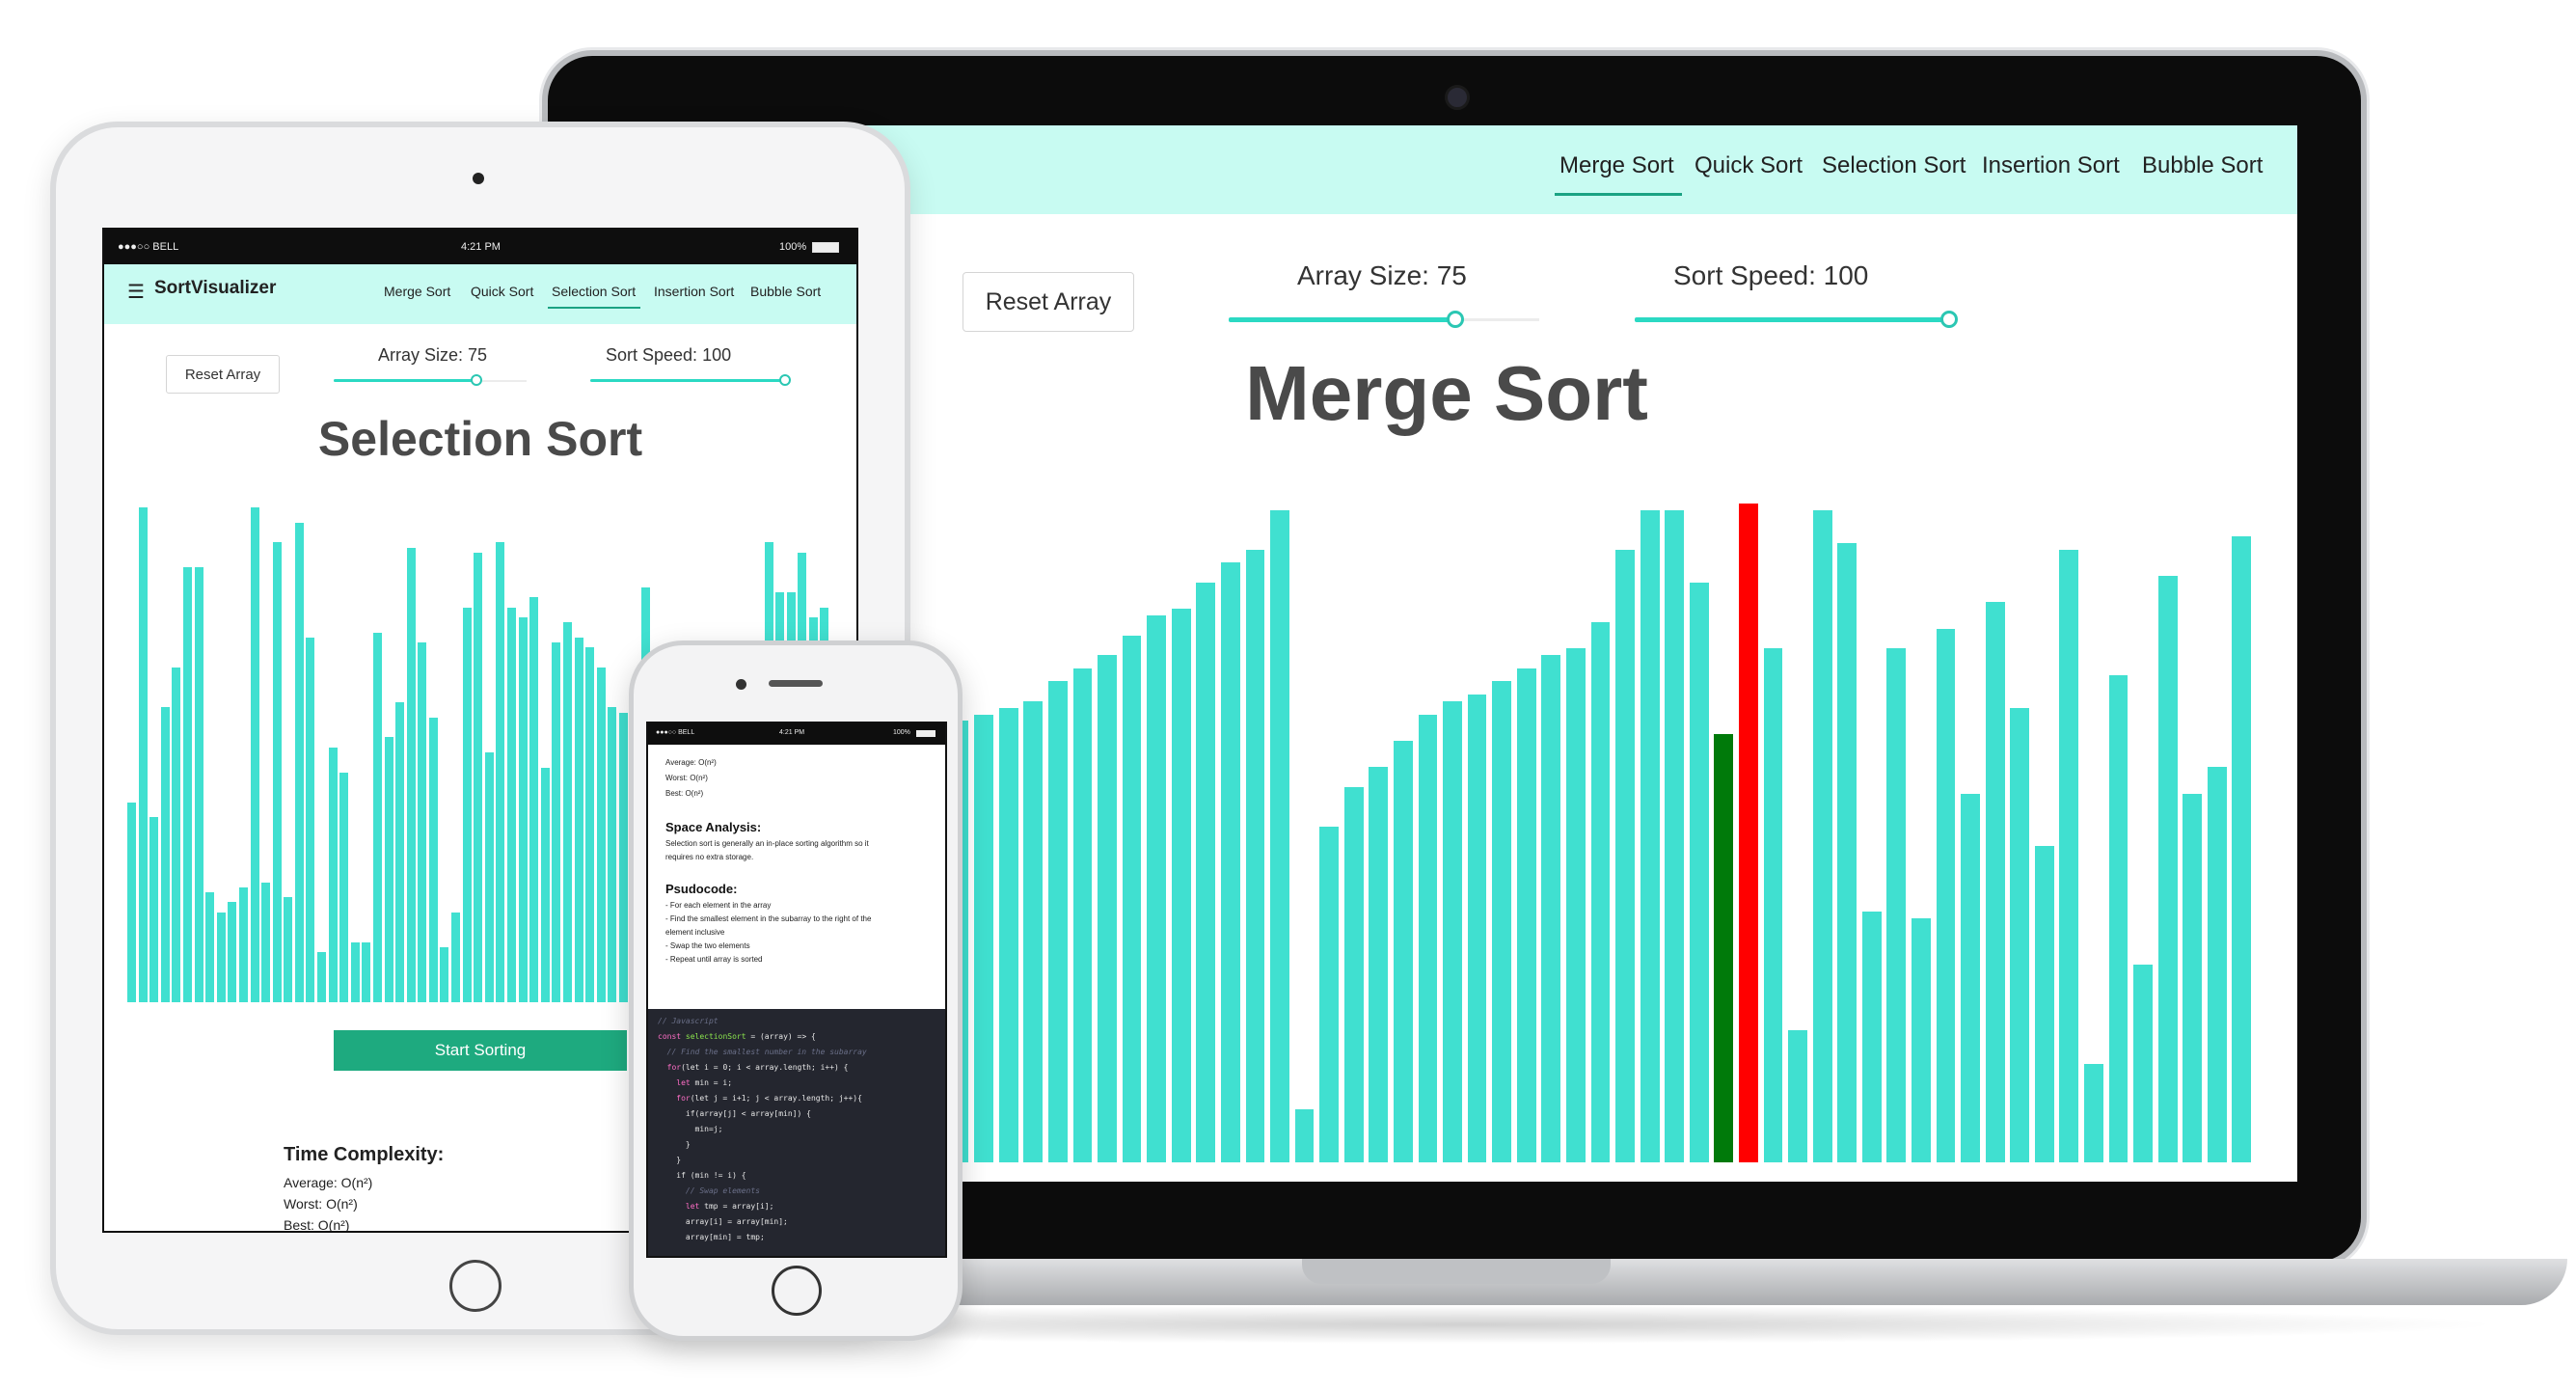  What do you see at coordinates (480, 439) in the screenshot?
I see `algorithm-title: Selection Sort` at bounding box center [480, 439].